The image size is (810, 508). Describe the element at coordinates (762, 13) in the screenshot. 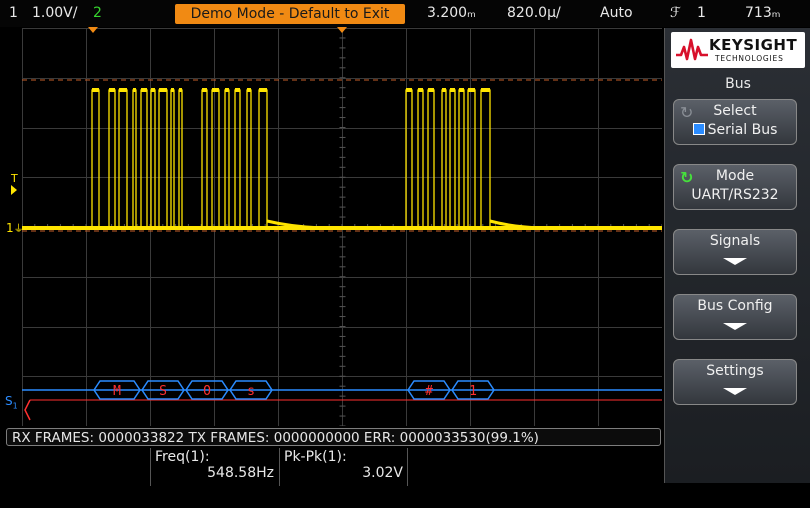

I see `trigger-level: 713ₘ` at that location.